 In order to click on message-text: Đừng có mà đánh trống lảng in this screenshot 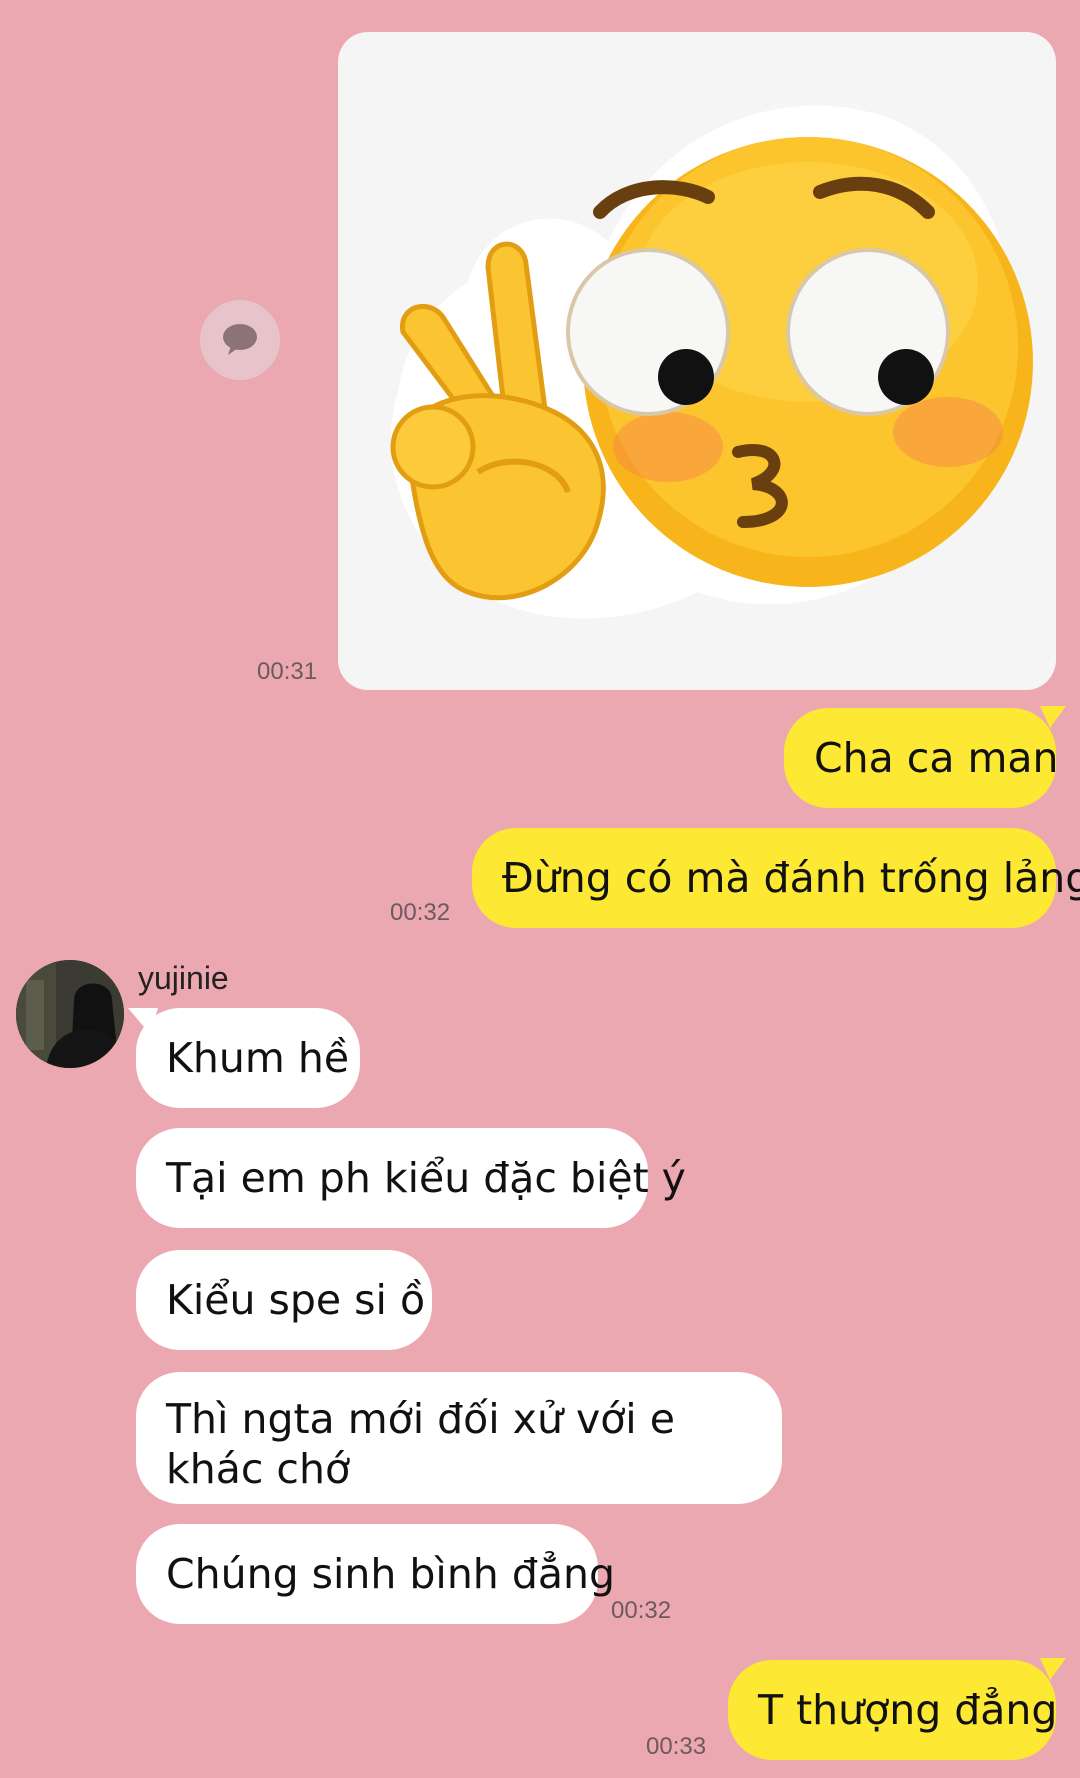, I will do `click(791, 878)`.